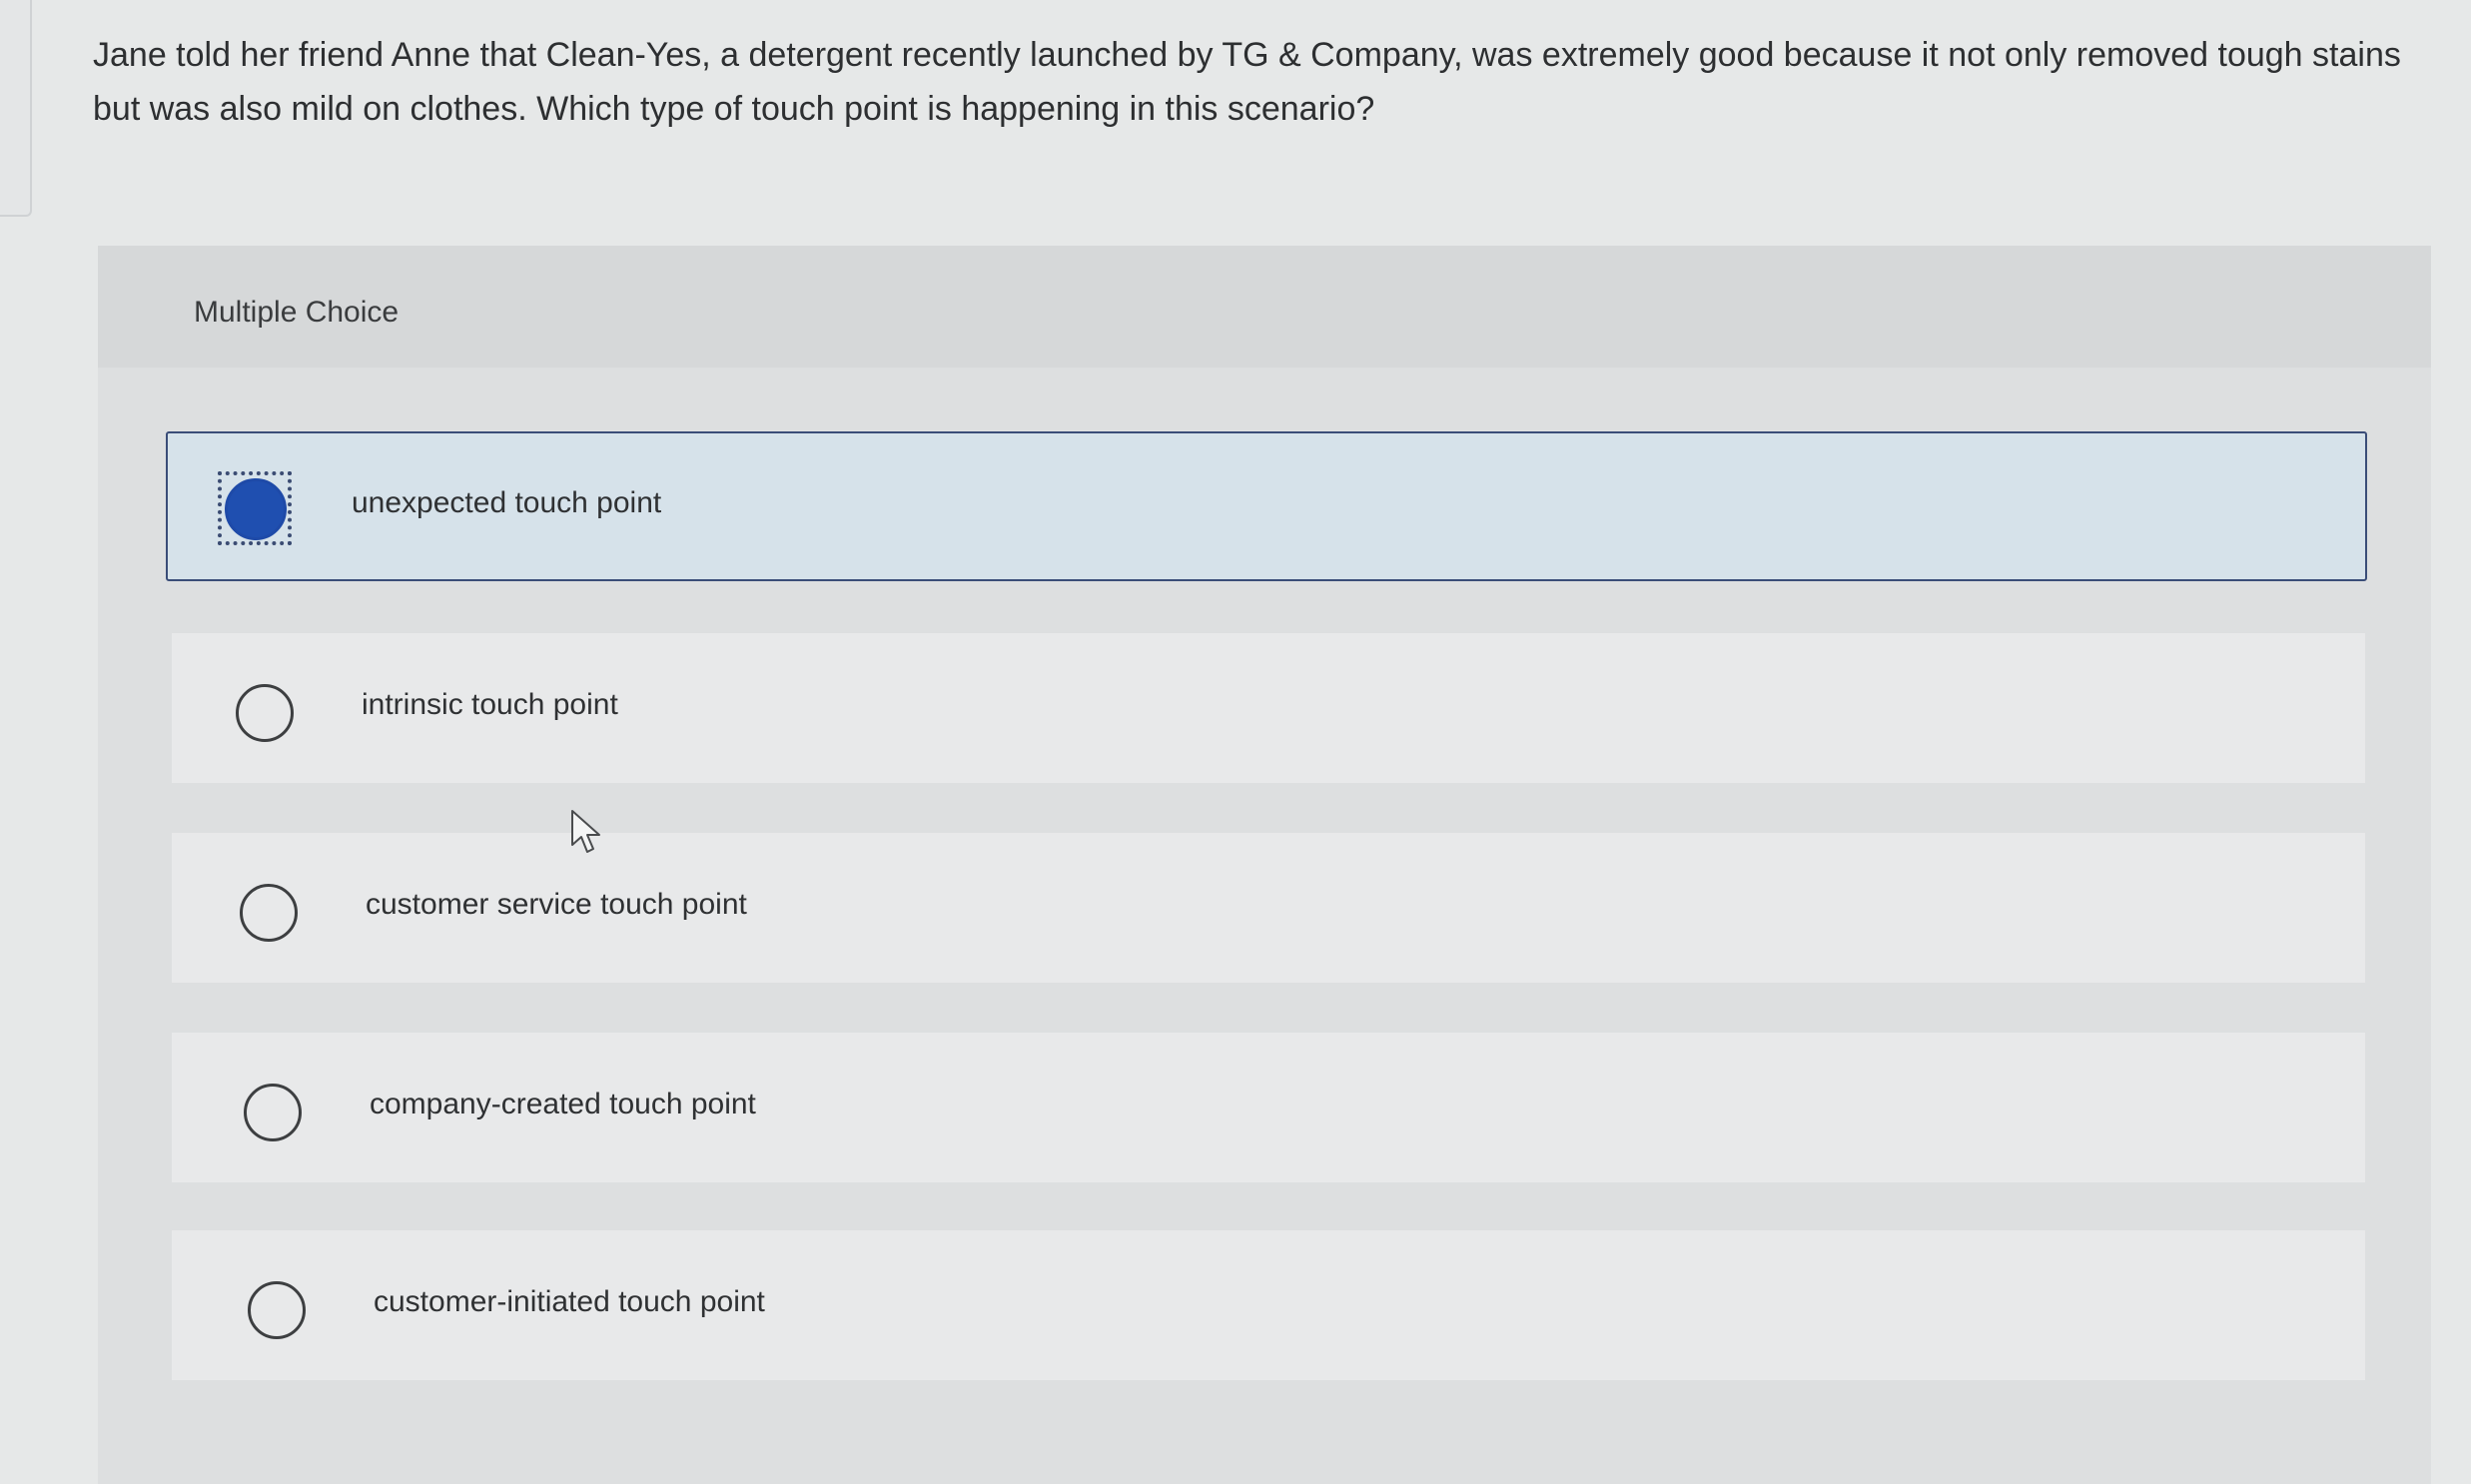 The image size is (2471, 1484). I want to click on multiple-choice-title: Multiple Choice, so click(297, 312).